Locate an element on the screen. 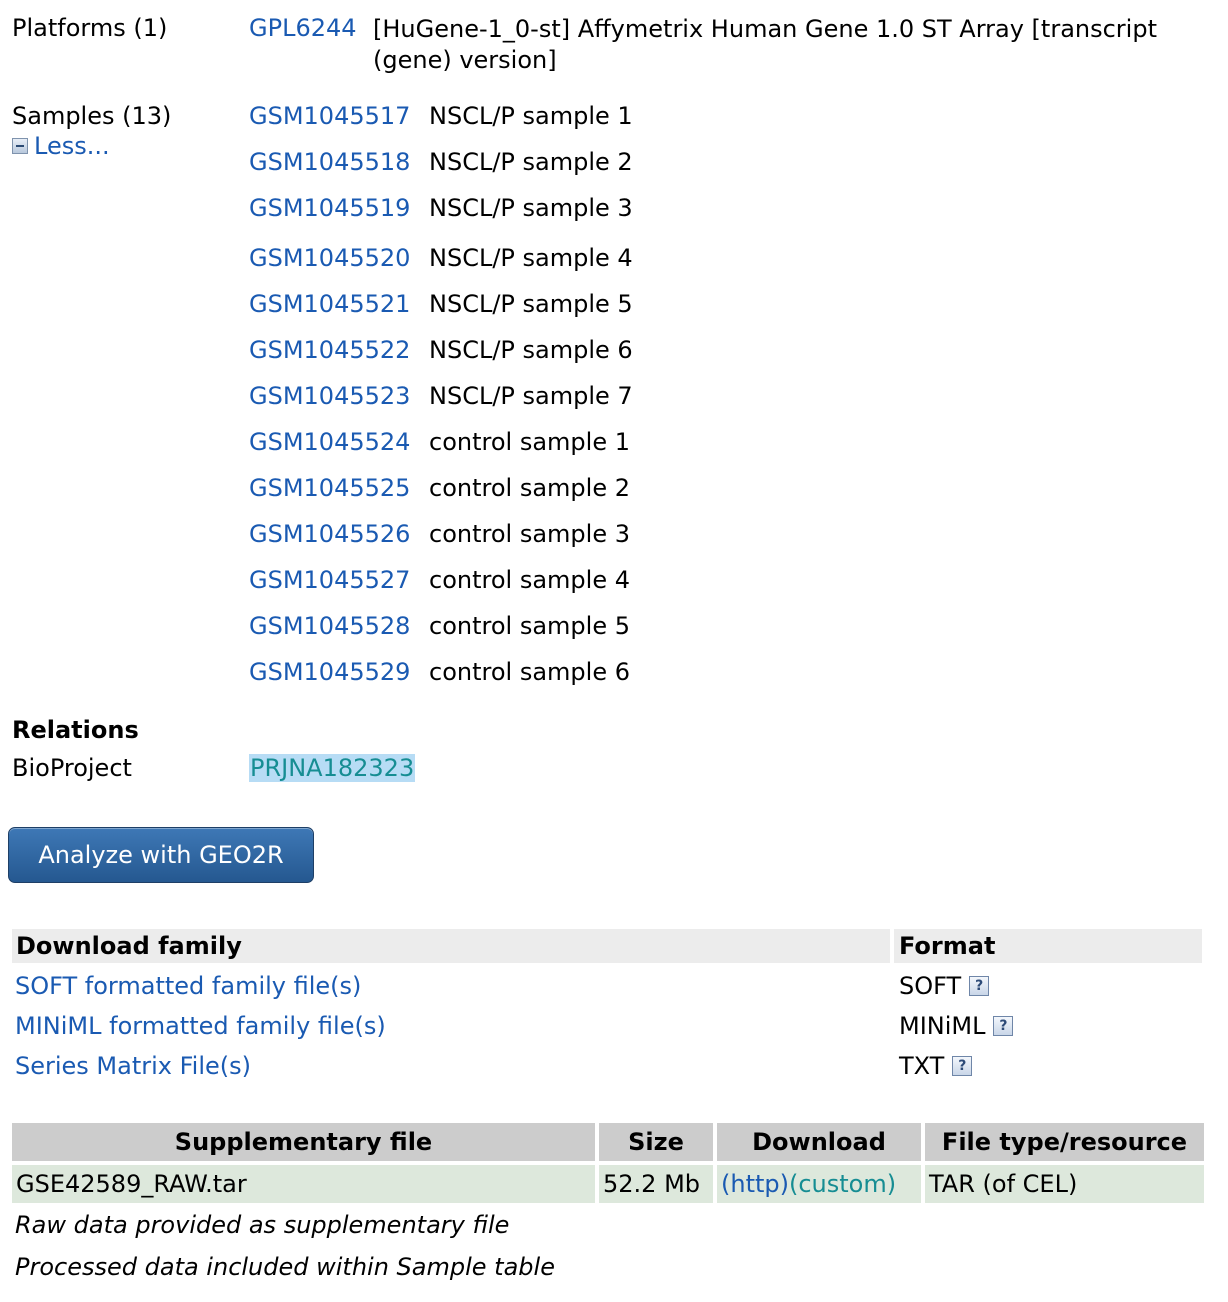 This screenshot has width=1228, height=1302. sample-description: control sample 5 is located at coordinates (529, 626).